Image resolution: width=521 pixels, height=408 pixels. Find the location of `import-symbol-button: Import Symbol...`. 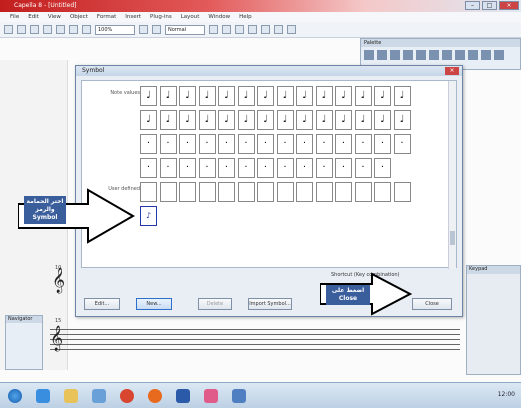

import-symbol-button: Import Symbol... is located at coordinates (270, 304).